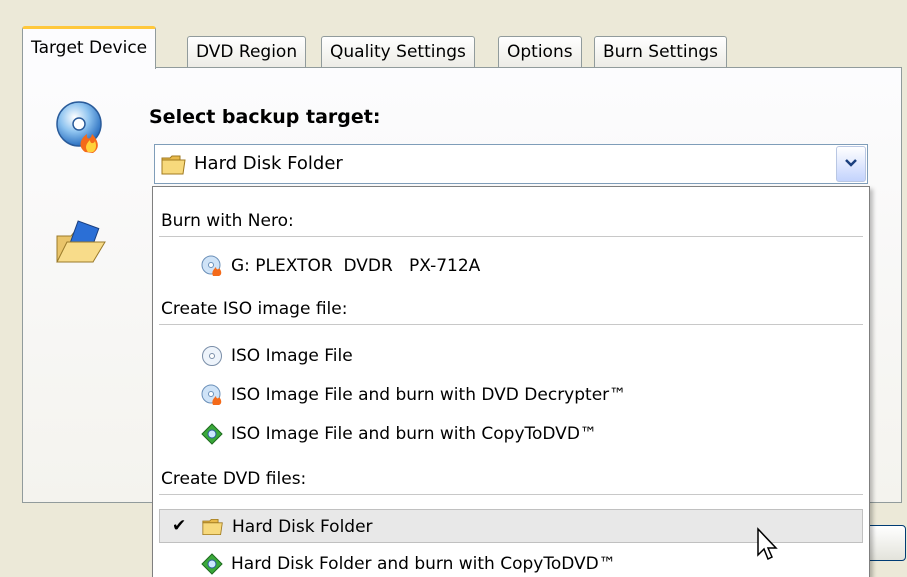  I want to click on tab-label: Target Device, so click(89, 48).